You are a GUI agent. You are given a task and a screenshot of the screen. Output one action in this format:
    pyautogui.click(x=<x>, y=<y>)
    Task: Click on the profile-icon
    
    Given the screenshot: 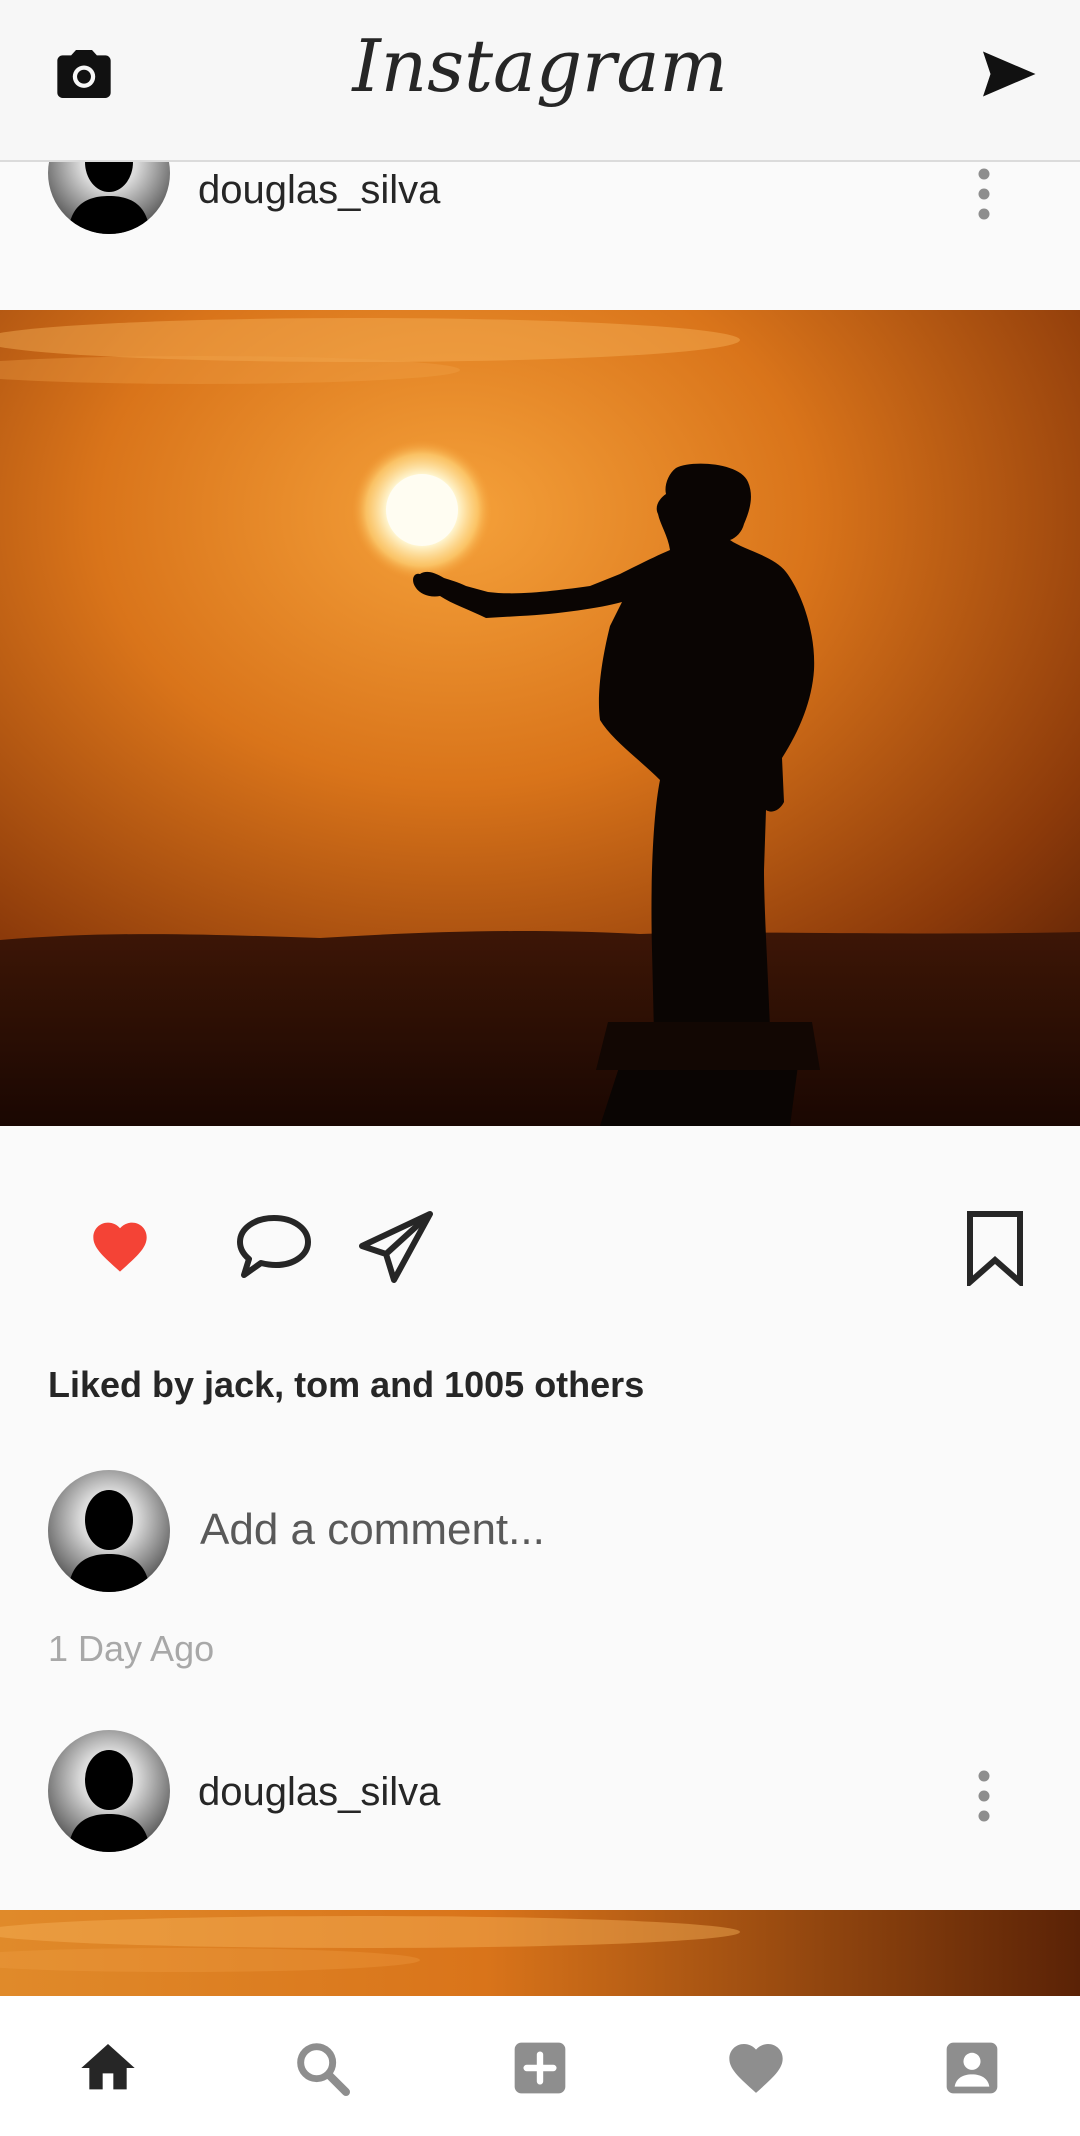 What is the action you would take?
    pyautogui.click(x=972, y=2068)
    